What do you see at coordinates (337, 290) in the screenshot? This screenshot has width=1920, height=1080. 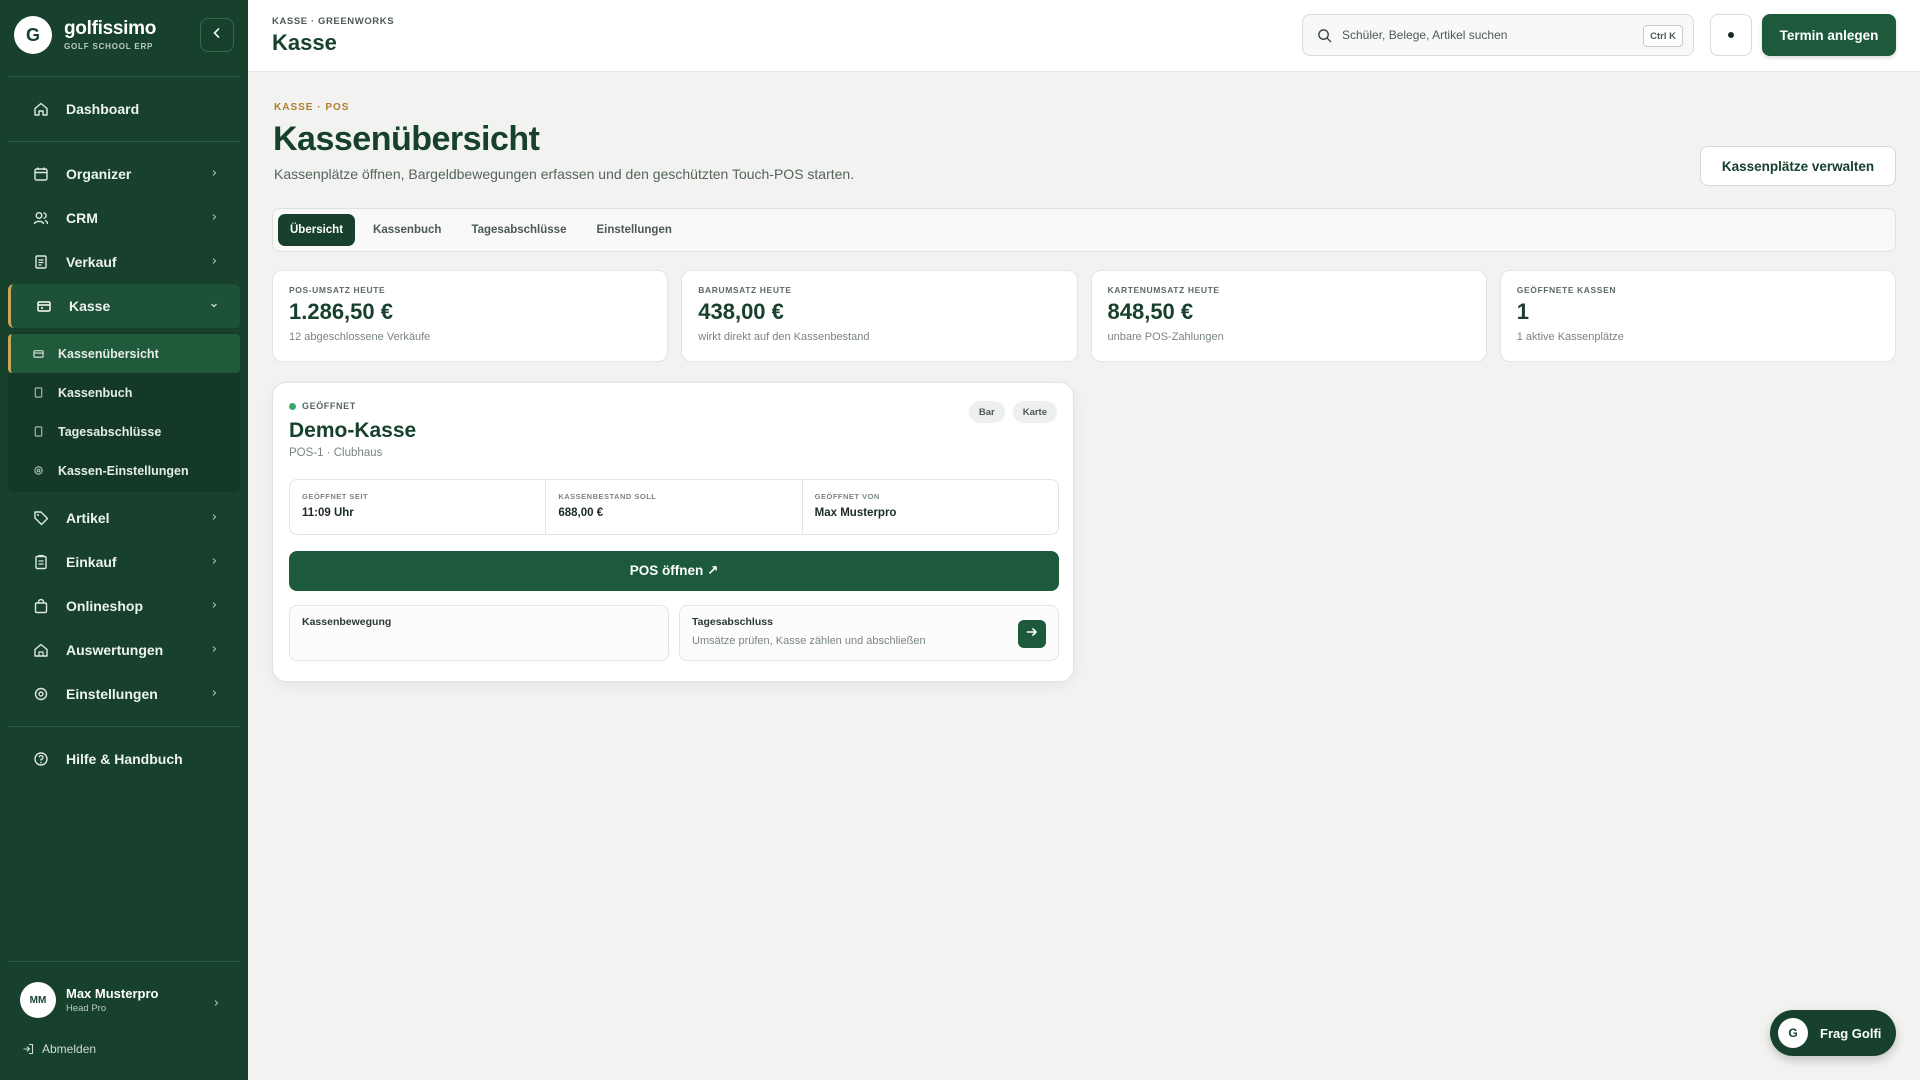 I see `stat-label: POS-UMSATZ HEUTE` at bounding box center [337, 290].